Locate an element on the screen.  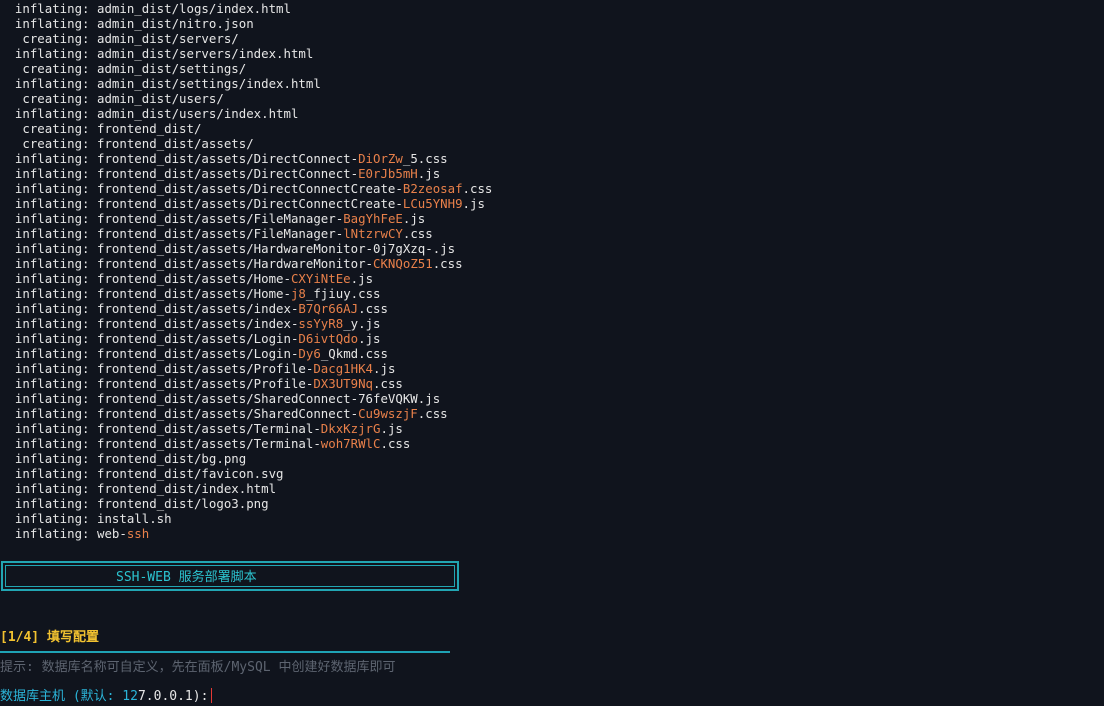
log-path-hash: E0rJb5mH is located at coordinates (388, 173).